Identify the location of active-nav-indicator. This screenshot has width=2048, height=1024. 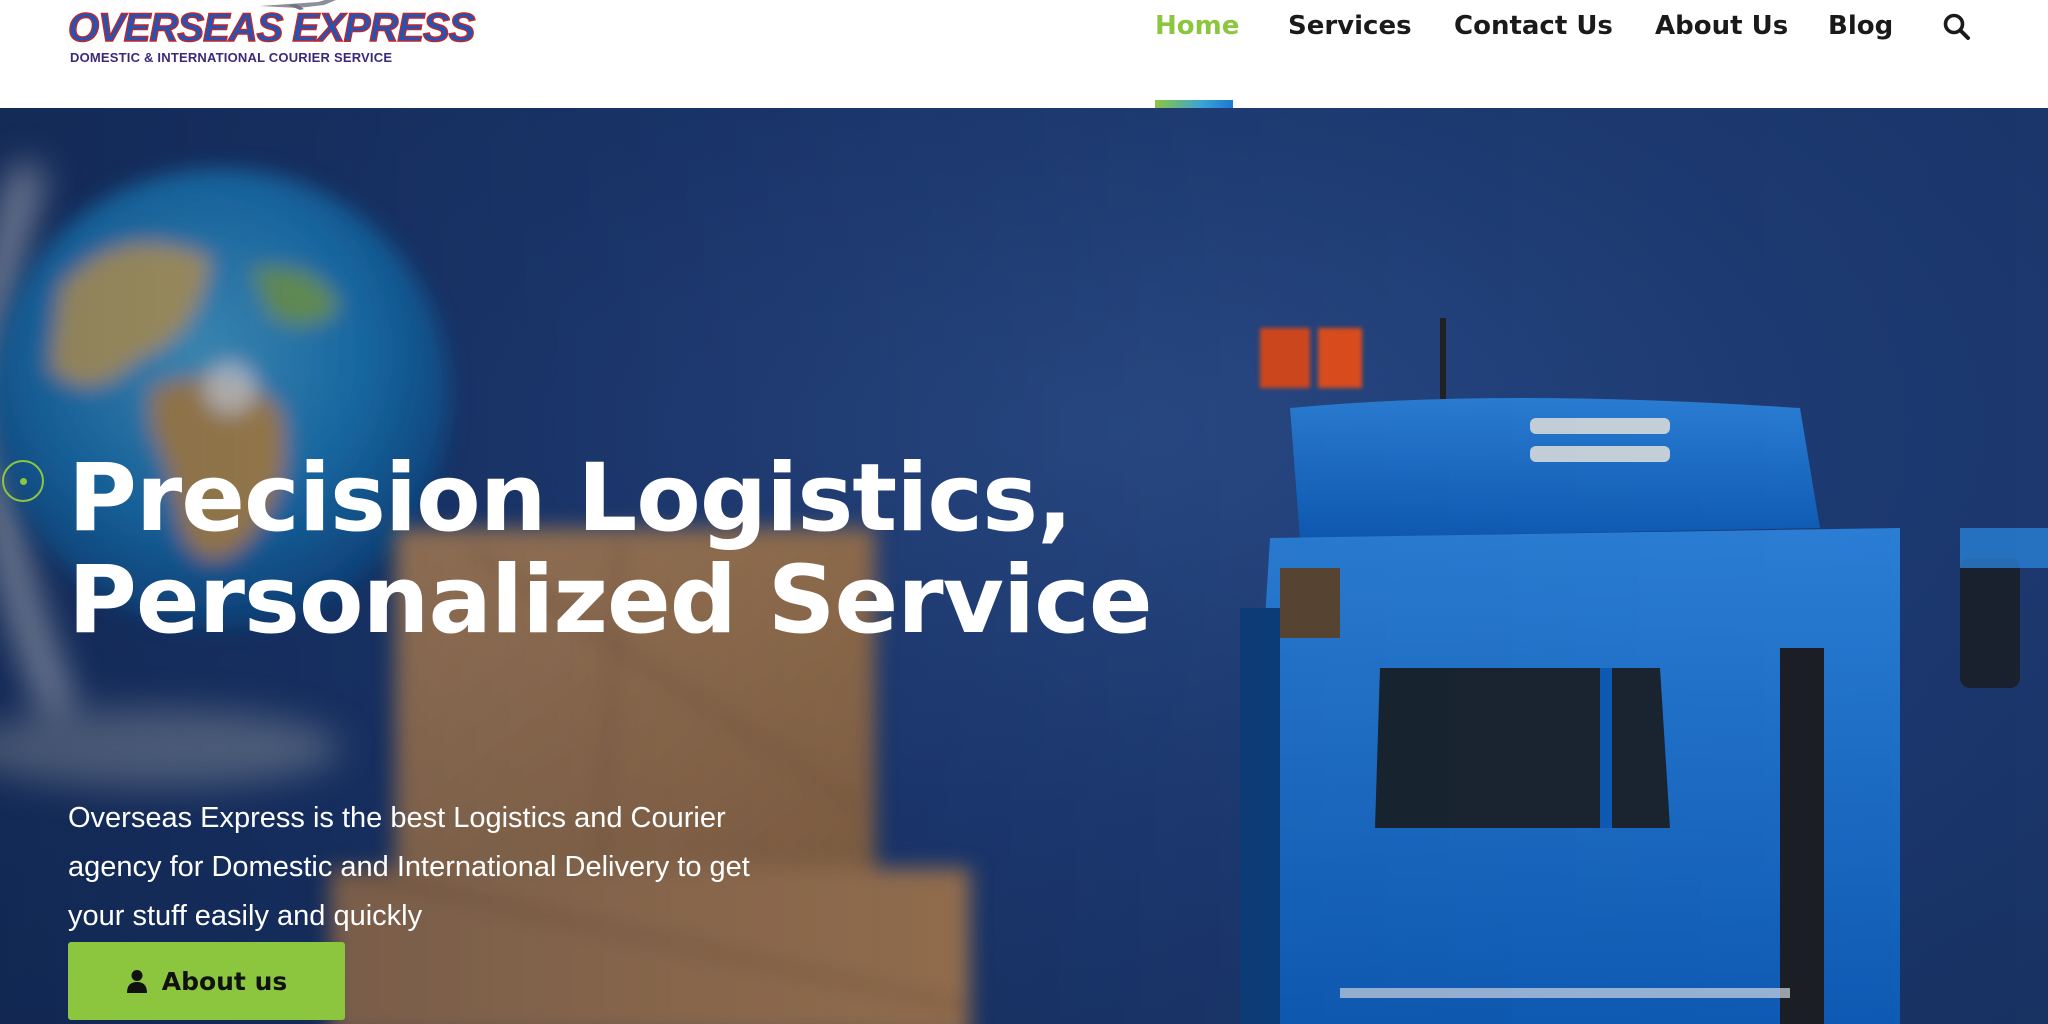
(1194, 104).